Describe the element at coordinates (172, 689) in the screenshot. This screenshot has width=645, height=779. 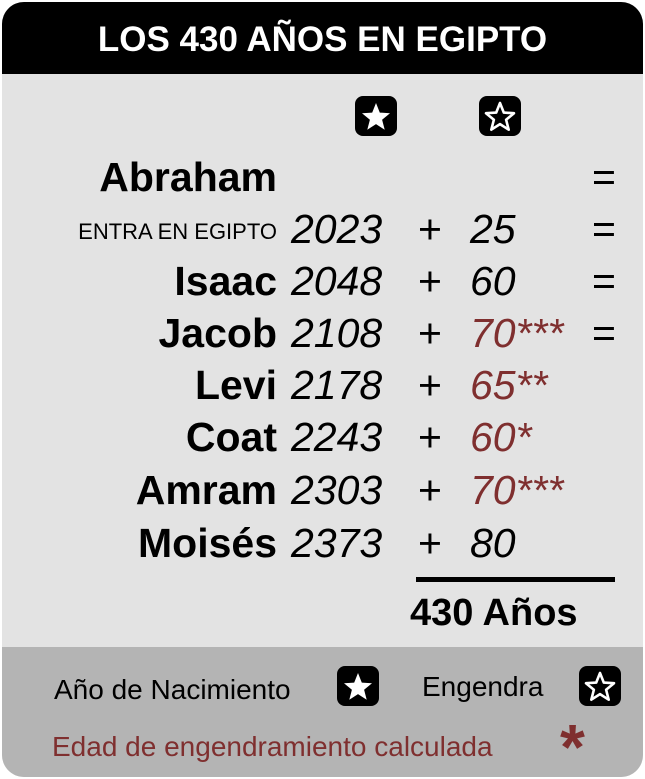
I see `legend-birth-year: Año de Nacimiento` at that location.